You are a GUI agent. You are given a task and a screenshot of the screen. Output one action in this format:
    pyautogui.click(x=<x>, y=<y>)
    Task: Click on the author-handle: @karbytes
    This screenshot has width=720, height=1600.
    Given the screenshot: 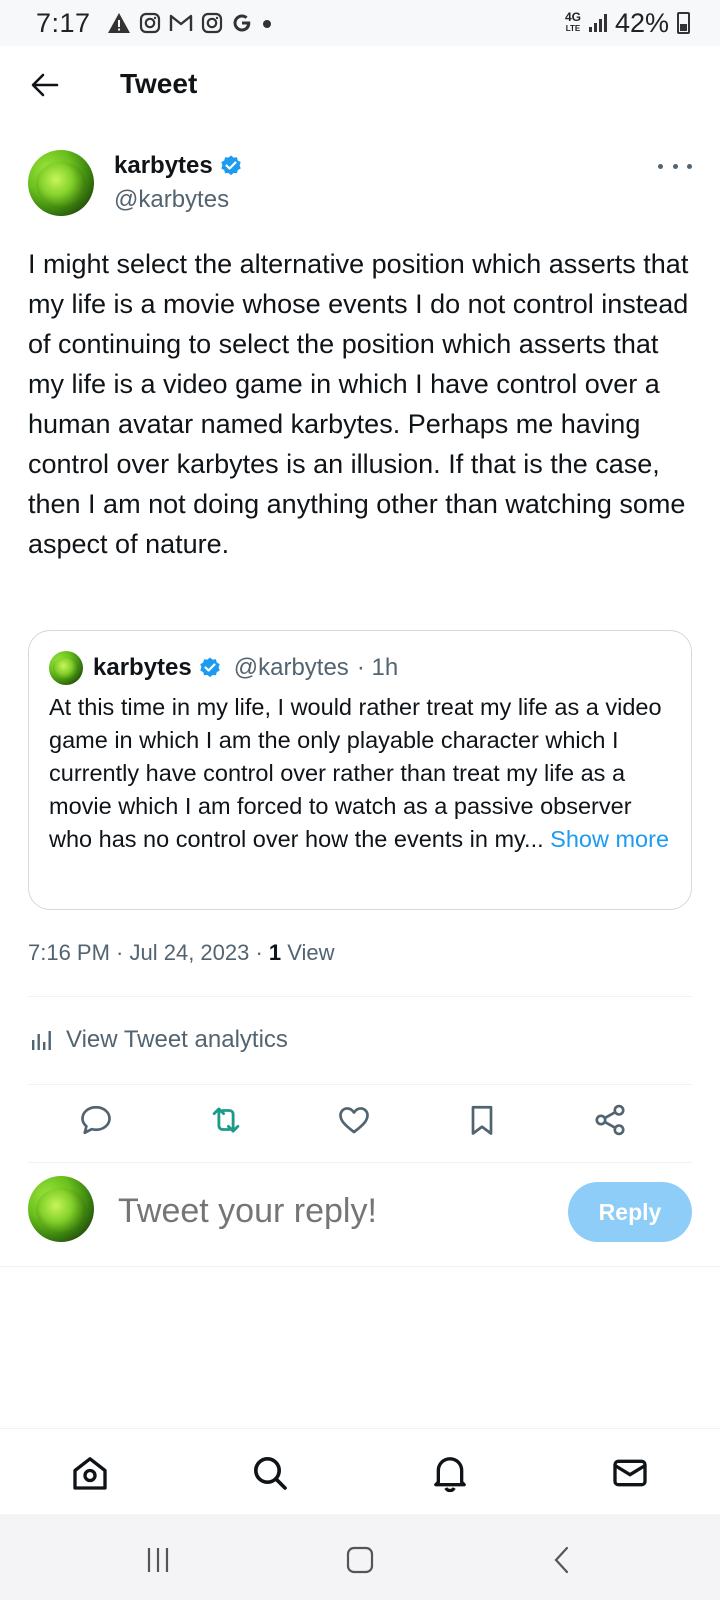 What is the action you would take?
    pyautogui.click(x=171, y=200)
    